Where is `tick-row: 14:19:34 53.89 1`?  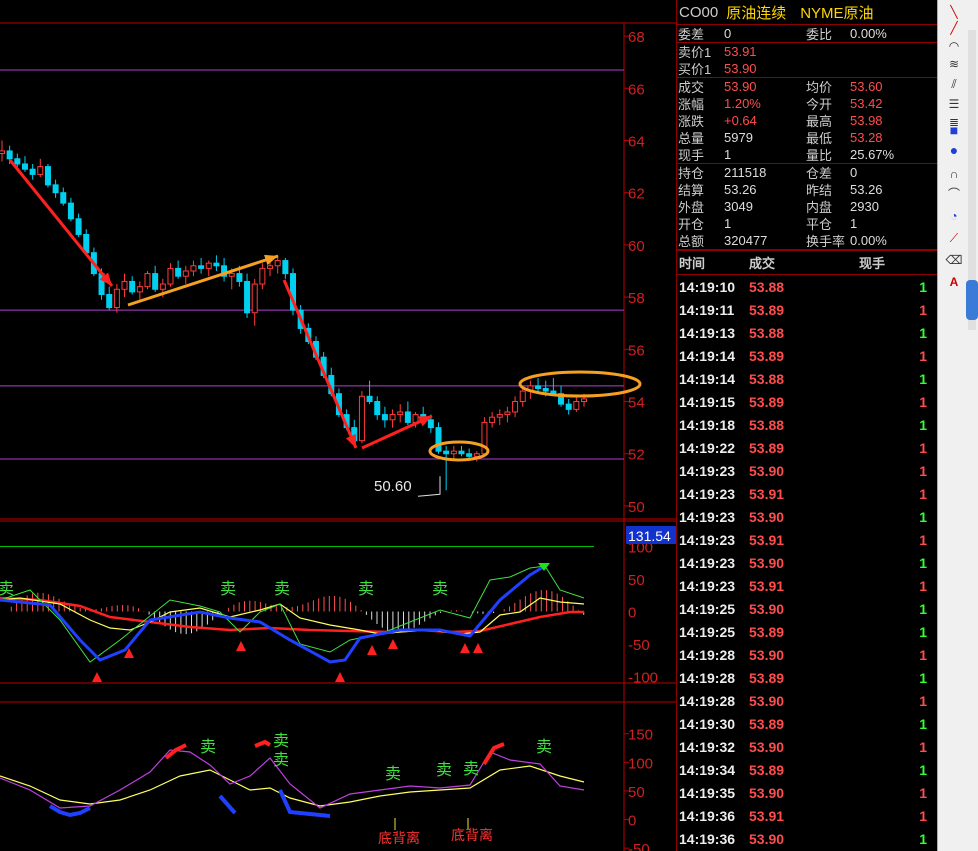 tick-row: 14:19:34 53.89 1 is located at coordinates (807, 769).